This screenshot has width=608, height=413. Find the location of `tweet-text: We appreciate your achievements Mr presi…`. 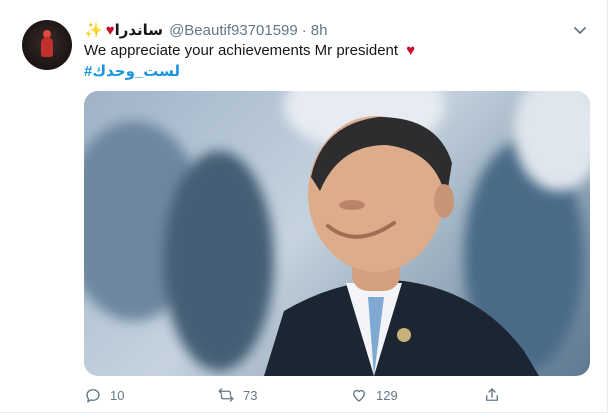

tweet-text: We appreciate your achievements Mr presi… is located at coordinates (249, 51).